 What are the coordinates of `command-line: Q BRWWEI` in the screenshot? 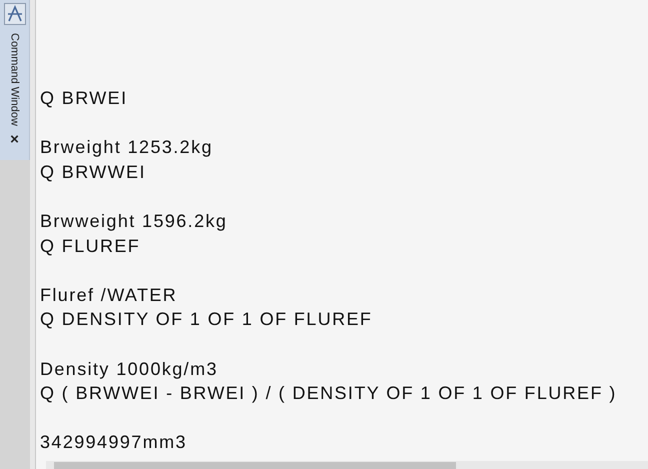 It's located at (93, 172).